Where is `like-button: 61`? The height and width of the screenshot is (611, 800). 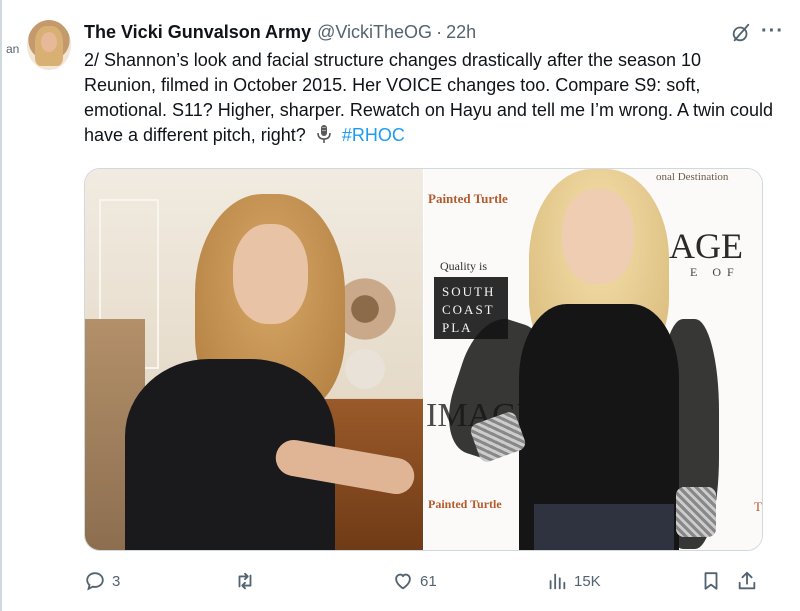 like-button: 61 is located at coordinates (414, 581).